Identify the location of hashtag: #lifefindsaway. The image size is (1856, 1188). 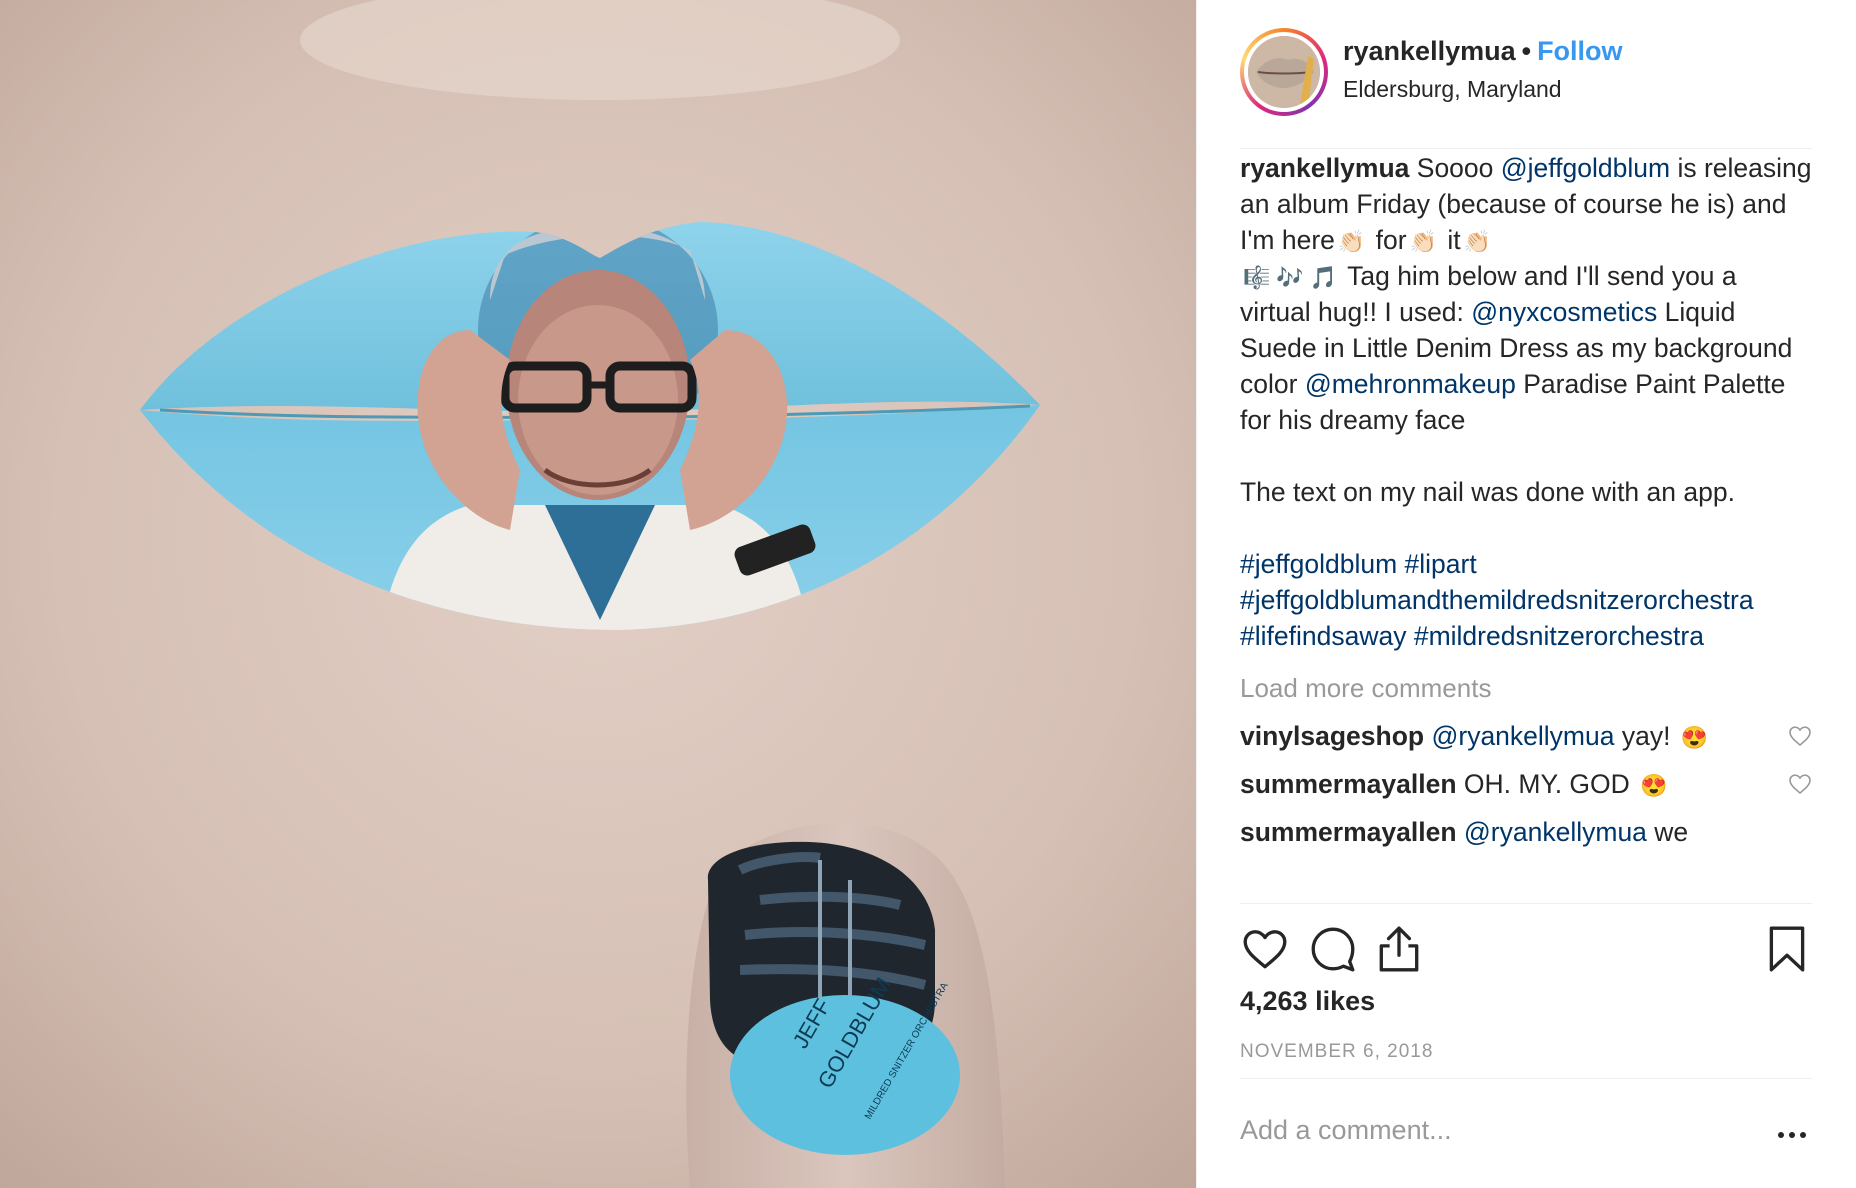
(1323, 636).